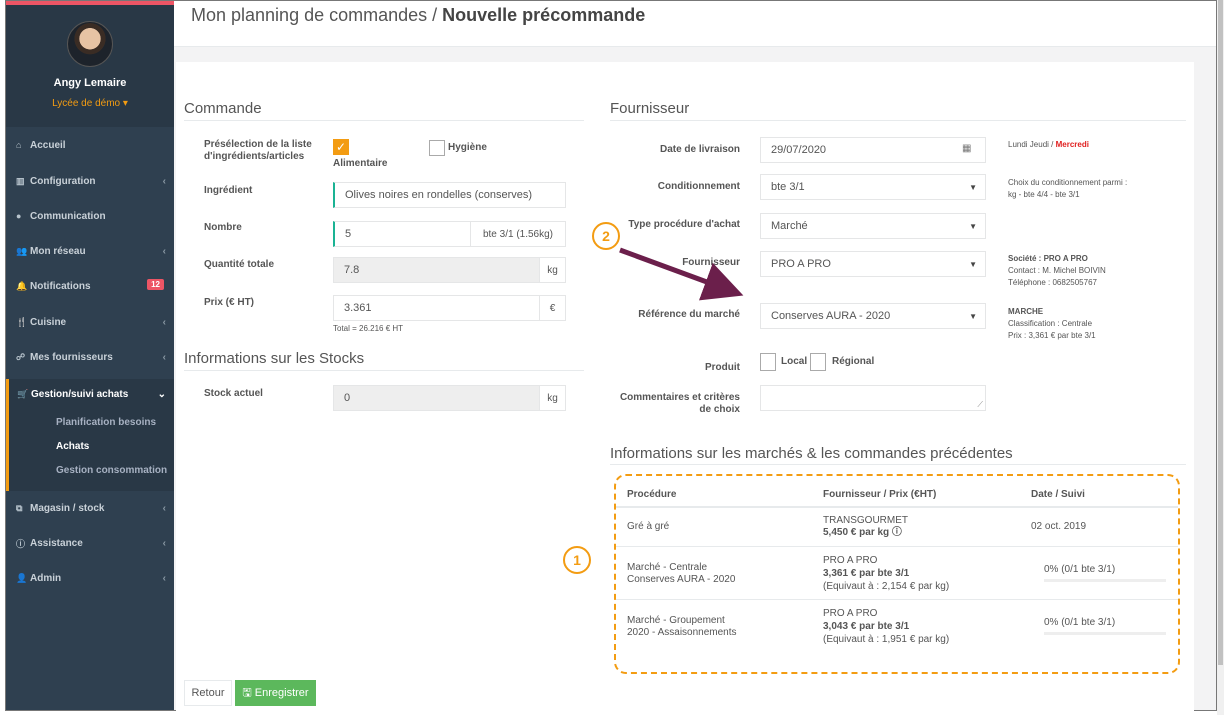 This screenshot has height=715, width=1224. Describe the element at coordinates (67, 508) in the screenshot. I see `nav-label: Magasin / stock` at that location.